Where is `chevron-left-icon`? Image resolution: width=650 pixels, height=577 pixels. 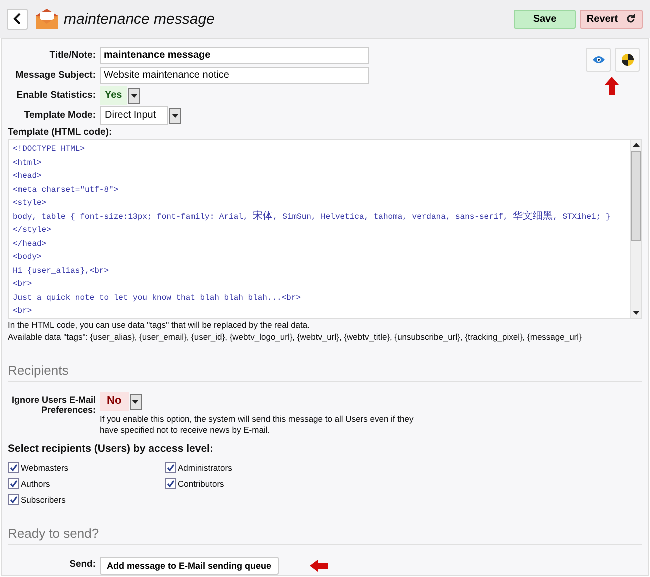 chevron-left-icon is located at coordinates (17, 19).